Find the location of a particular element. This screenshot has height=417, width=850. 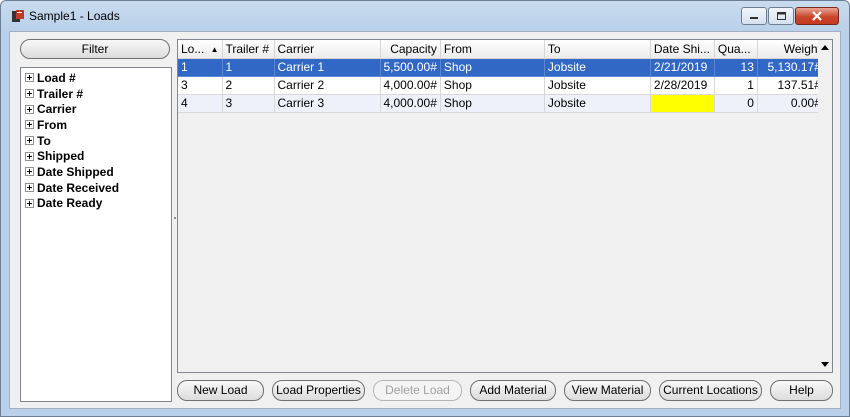

help-button: Help is located at coordinates (801, 390).